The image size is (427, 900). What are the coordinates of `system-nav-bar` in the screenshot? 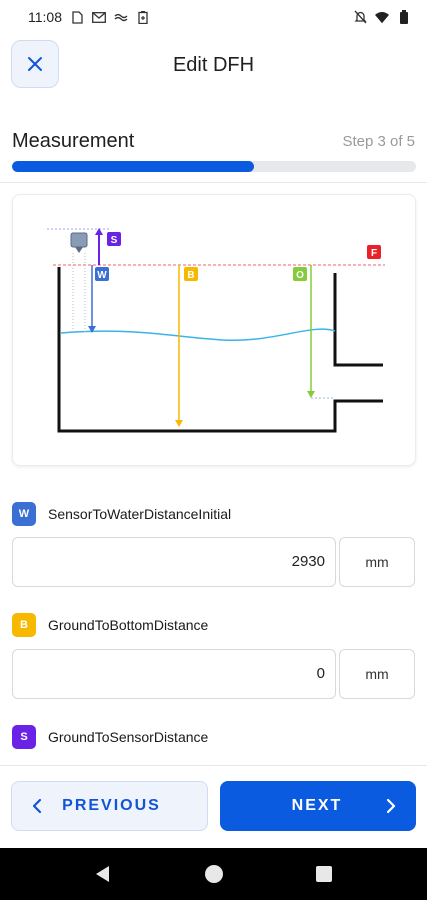 It's located at (213, 874).